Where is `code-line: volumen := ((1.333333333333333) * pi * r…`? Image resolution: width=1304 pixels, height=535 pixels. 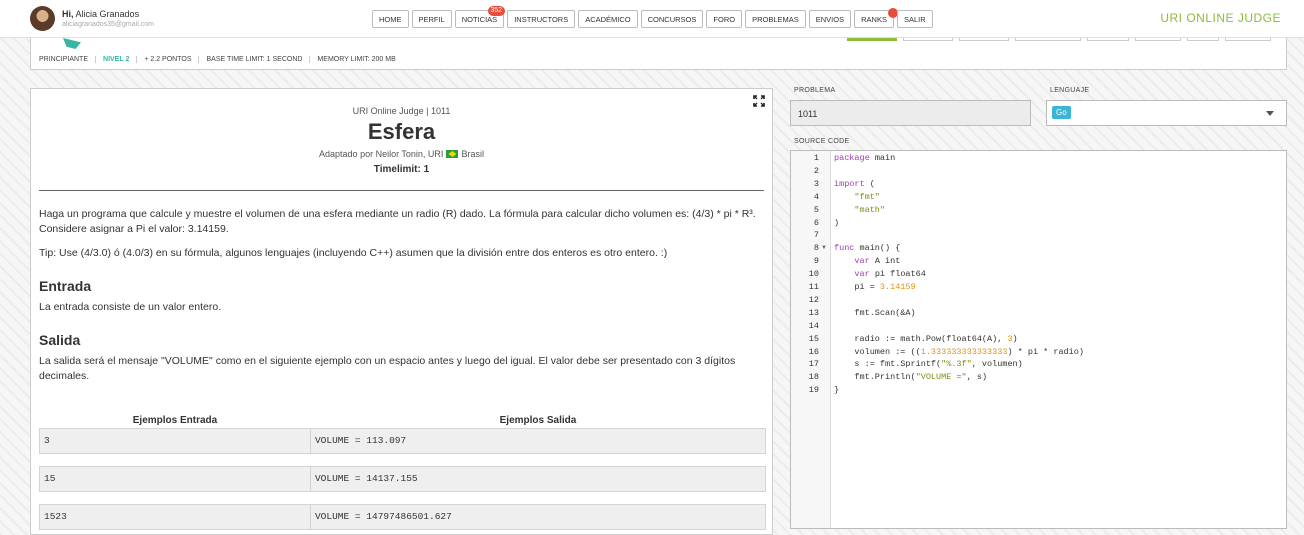 code-line: volumen := ((1.333333333333333) * pi * r… is located at coordinates (959, 352).